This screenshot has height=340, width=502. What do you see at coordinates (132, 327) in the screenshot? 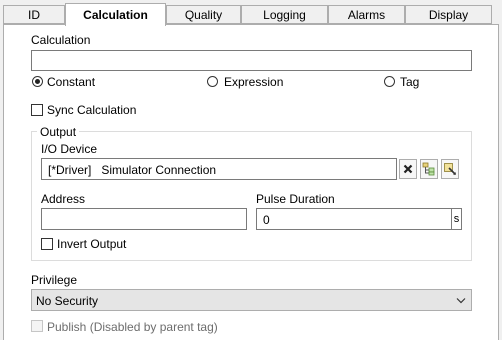
I see `publish-label: Publish (Disabled by parent tag)` at bounding box center [132, 327].